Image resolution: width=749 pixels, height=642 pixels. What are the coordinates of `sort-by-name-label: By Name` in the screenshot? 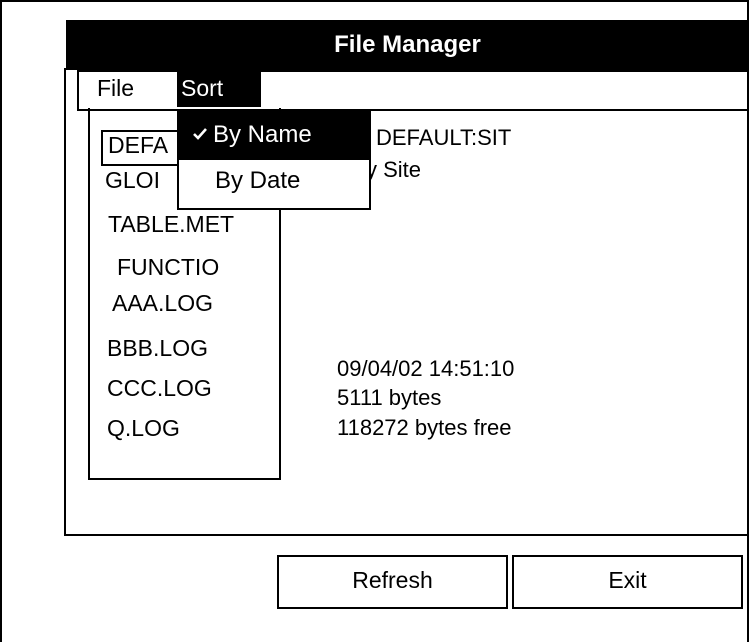 It's located at (262, 134).